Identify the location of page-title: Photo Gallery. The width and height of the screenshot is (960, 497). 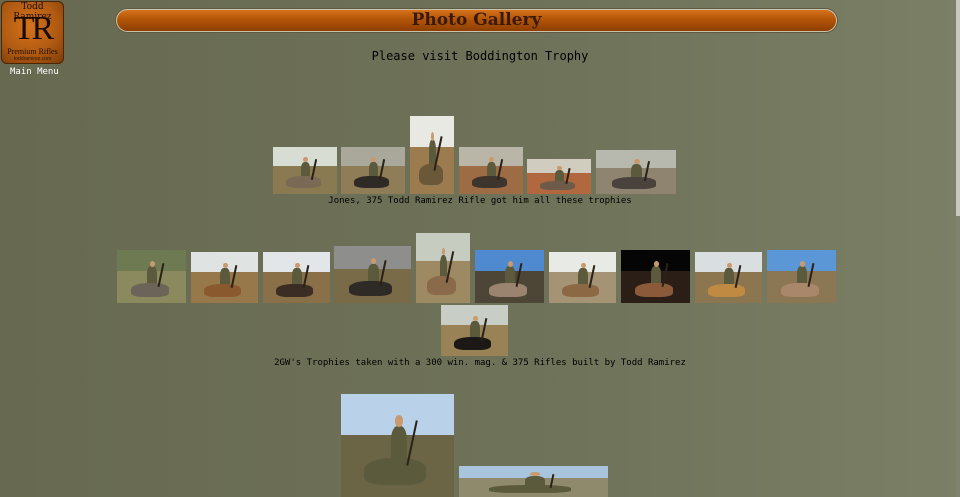
(476, 20).